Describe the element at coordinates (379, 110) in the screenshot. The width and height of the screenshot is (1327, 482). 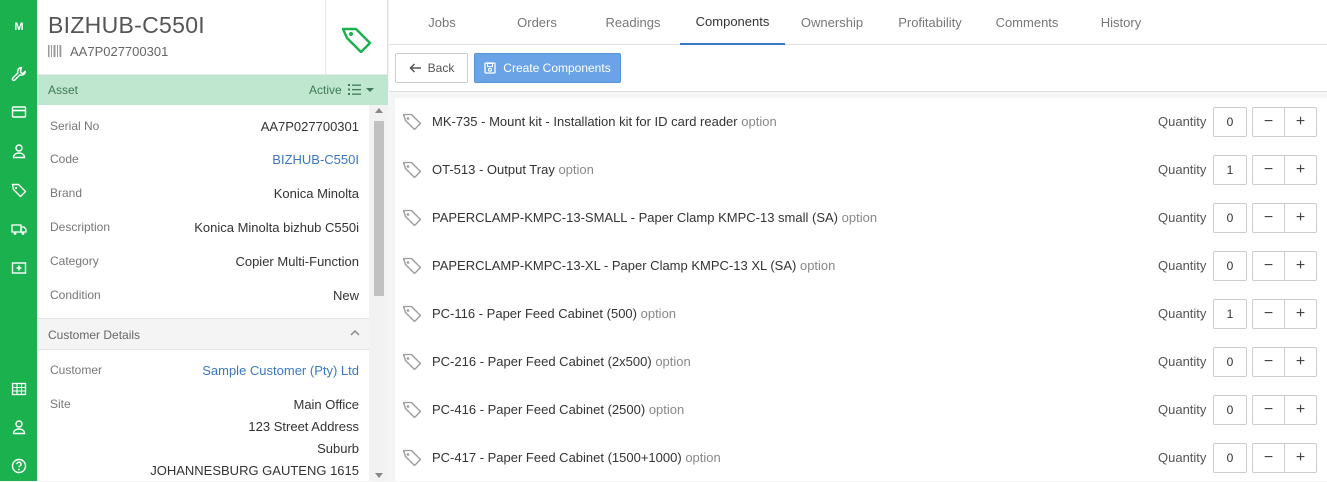
I see `scroll-up-arrow-icon` at that location.